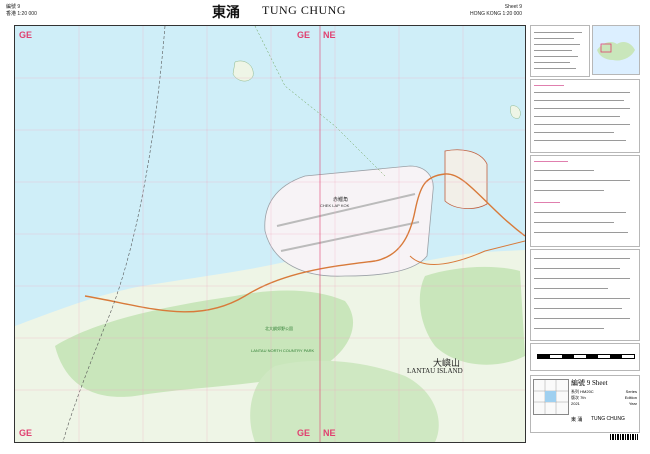  What do you see at coordinates (604, 403) in the screenshot?
I see `info-row-year: 2021 Year` at bounding box center [604, 403].